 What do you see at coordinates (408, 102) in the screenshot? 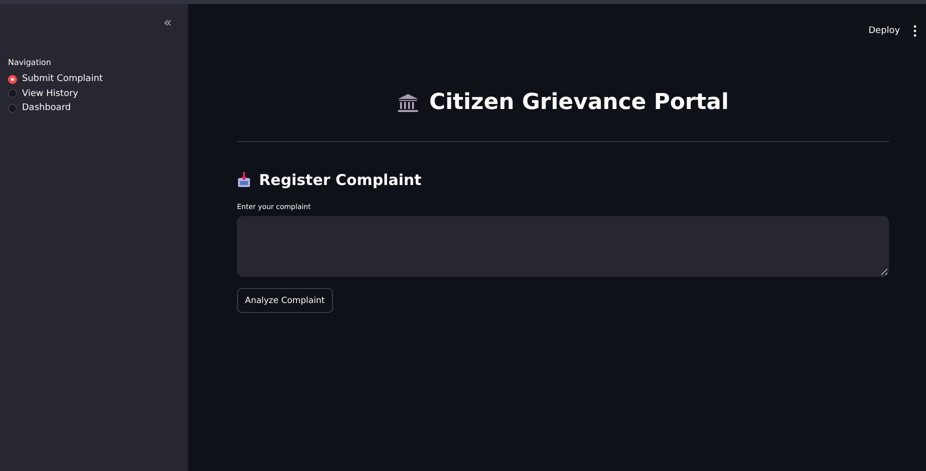
I see `bank-building-icon` at bounding box center [408, 102].